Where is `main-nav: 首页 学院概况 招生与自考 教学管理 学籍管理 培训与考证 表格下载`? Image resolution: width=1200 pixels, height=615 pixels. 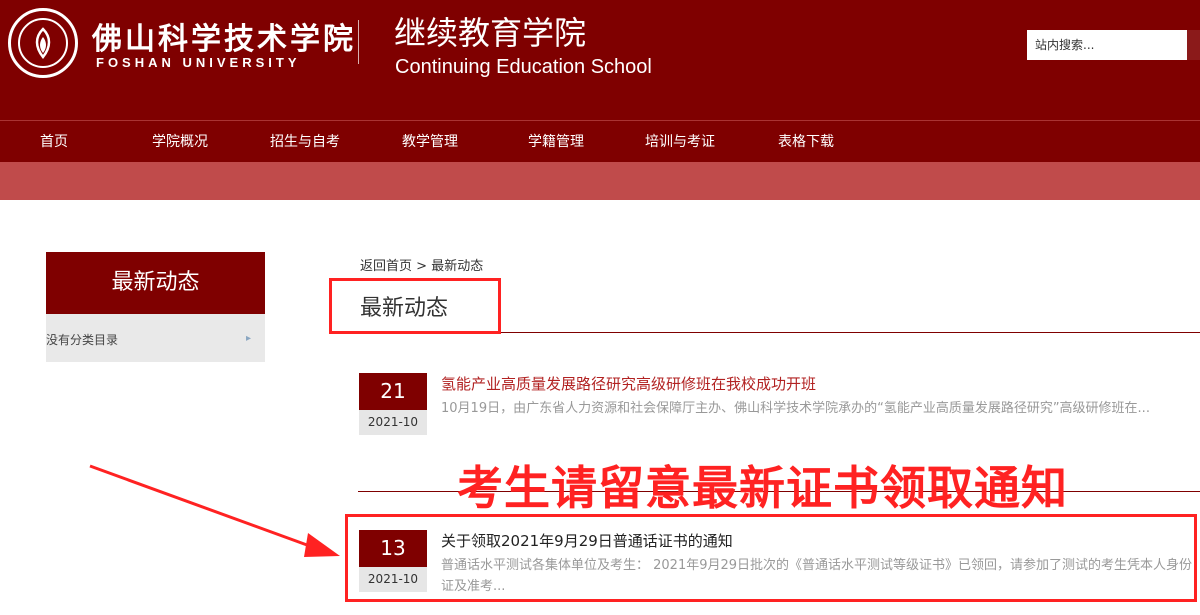 main-nav: 首页 学院概况 招生与自考 教学管理 学籍管理 培训与考证 表格下载 is located at coordinates (600, 141).